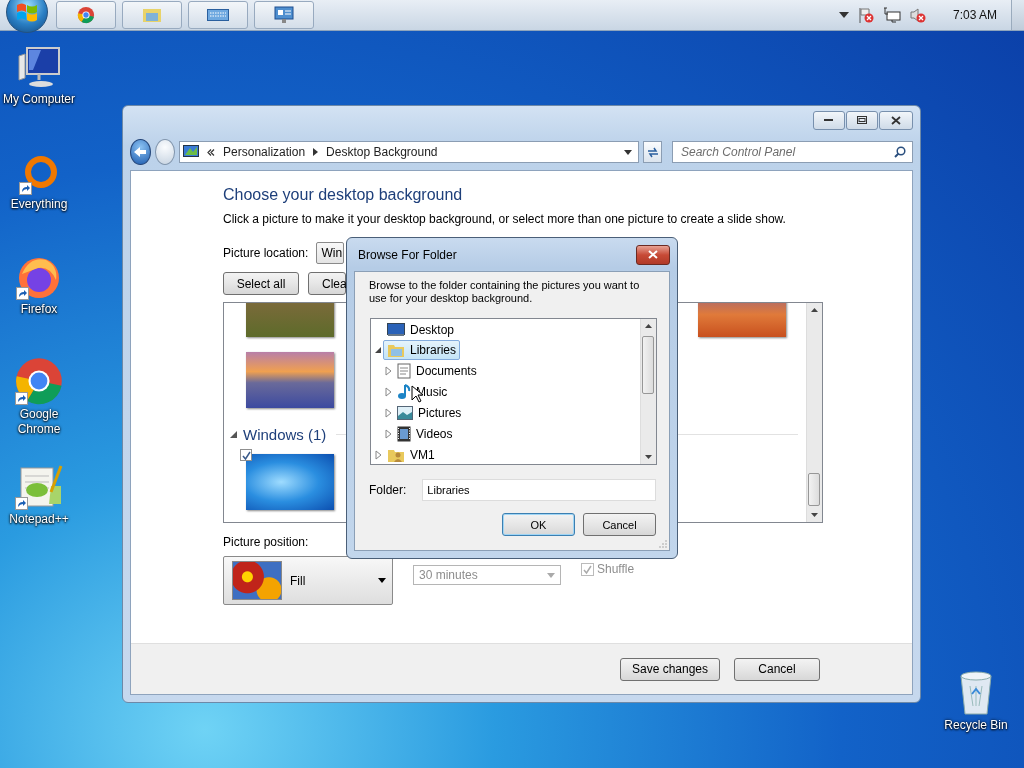 The image size is (1024, 768). I want to click on keyboard-icon, so click(218, 15).